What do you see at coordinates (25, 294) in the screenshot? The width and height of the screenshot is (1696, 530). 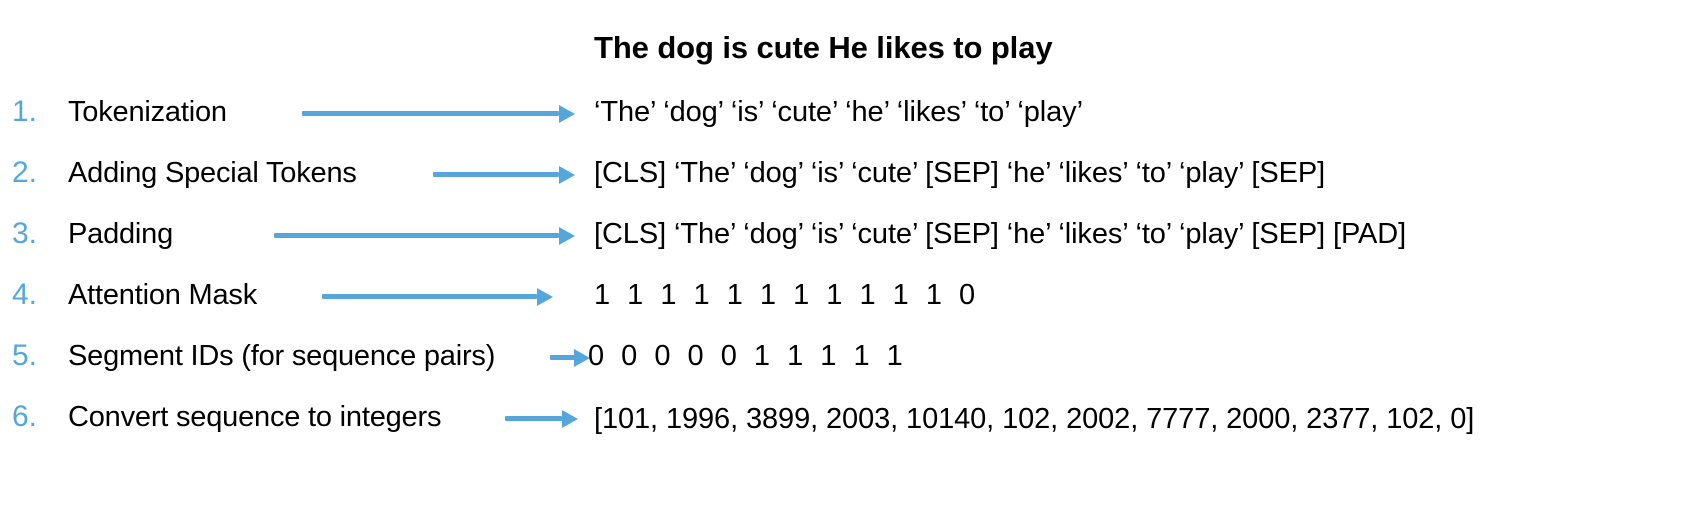 I see `step-number: 4.` at bounding box center [25, 294].